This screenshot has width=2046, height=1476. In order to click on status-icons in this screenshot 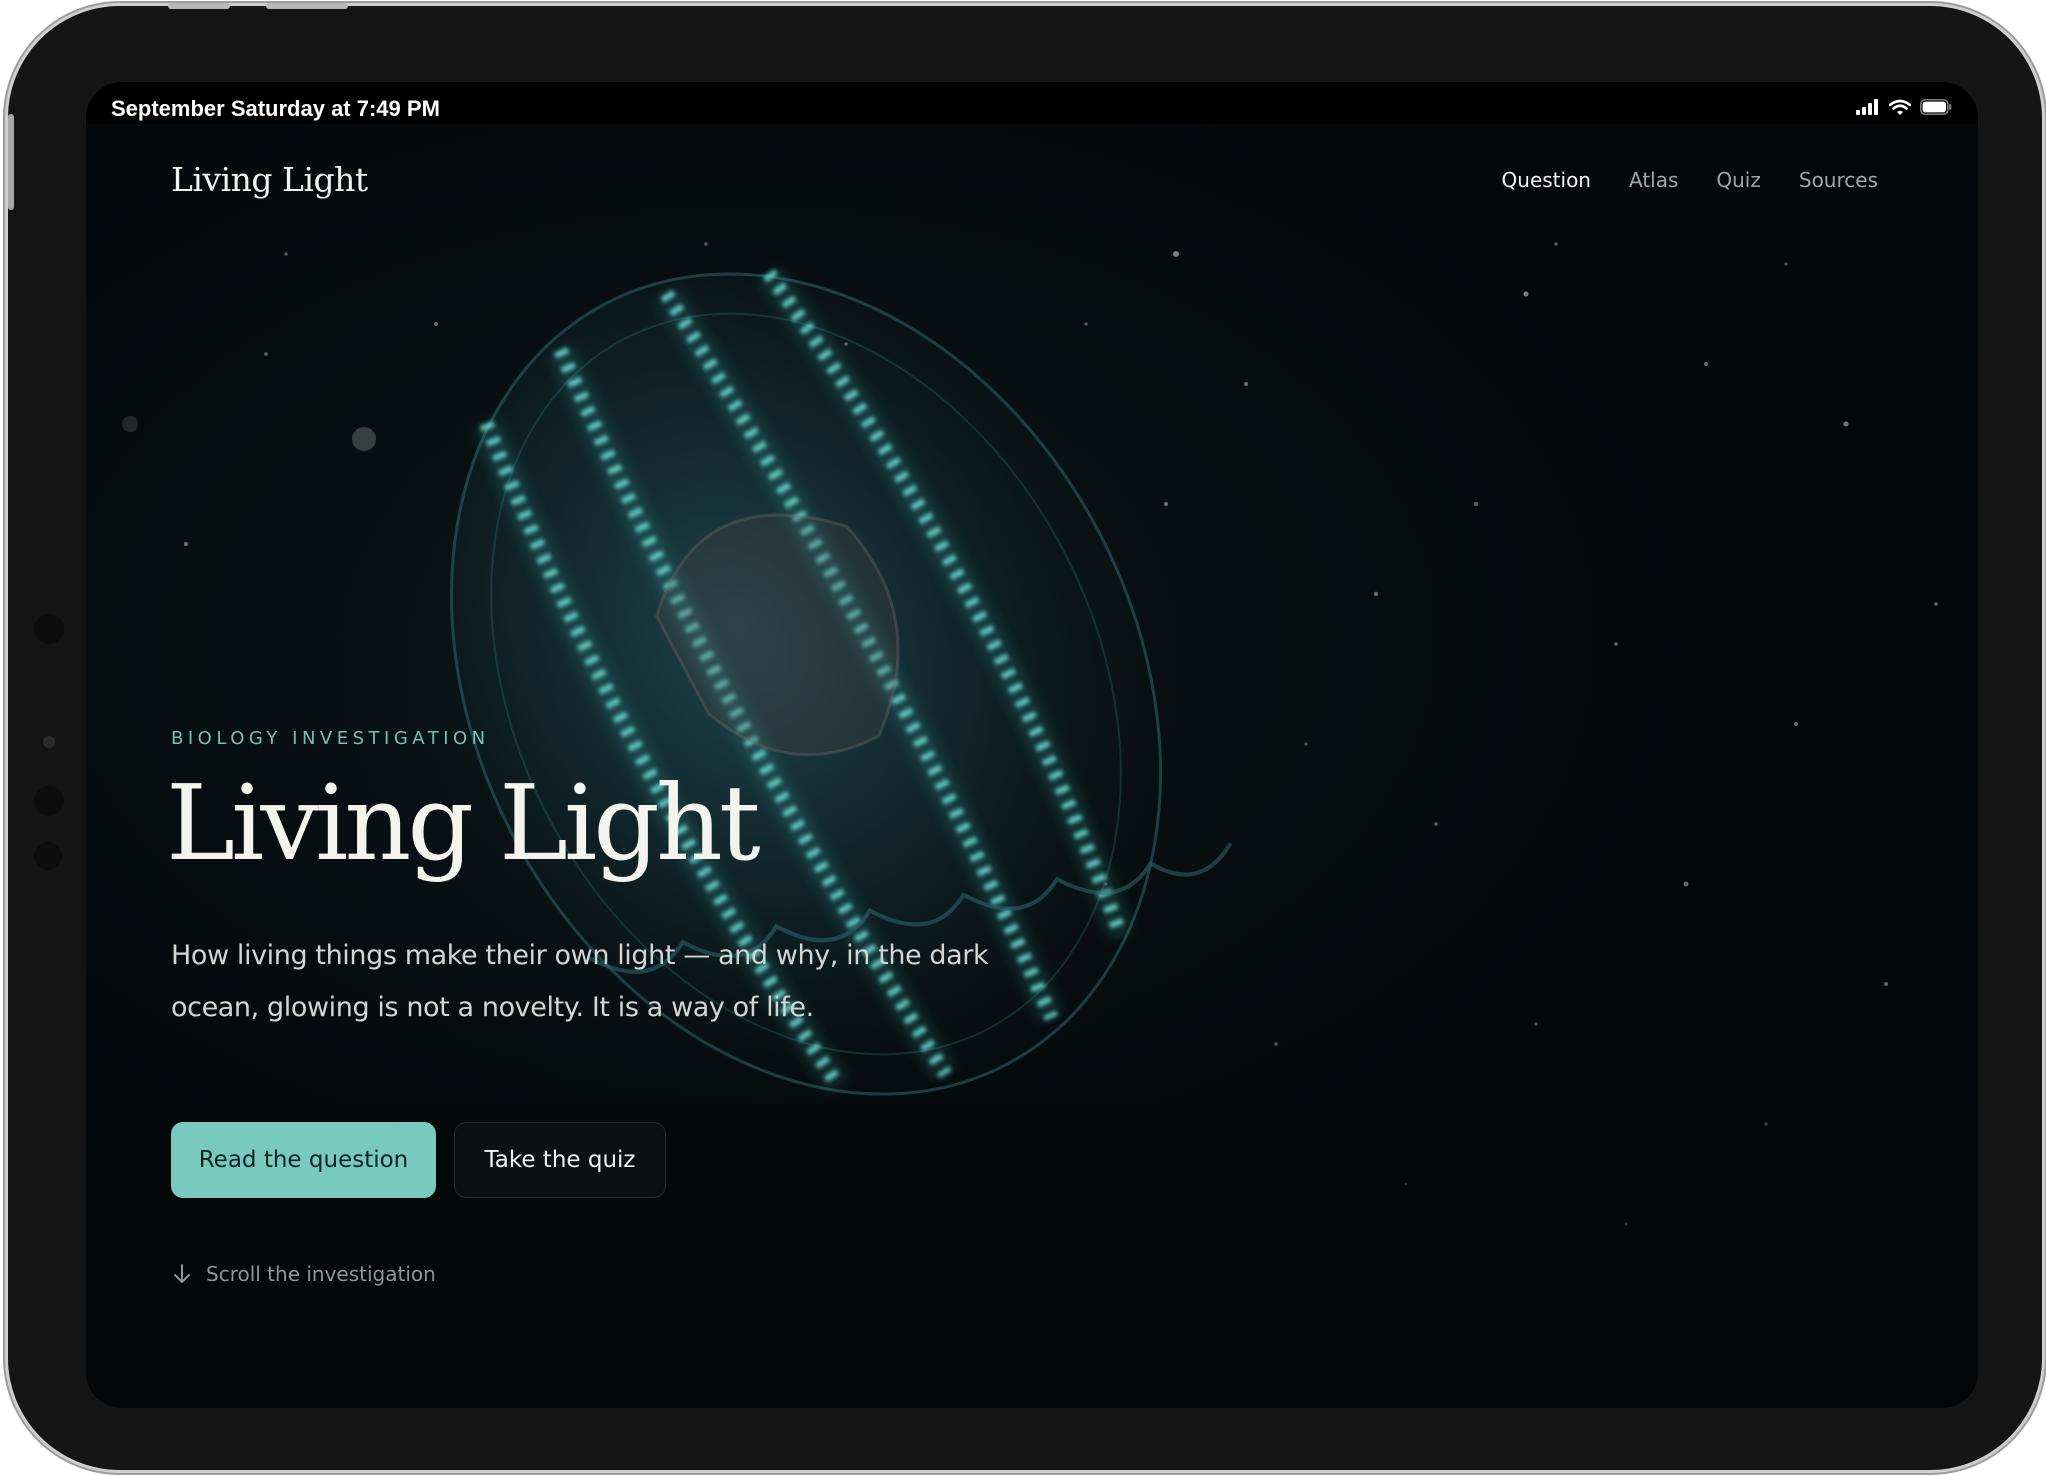, I will do `click(1904, 107)`.